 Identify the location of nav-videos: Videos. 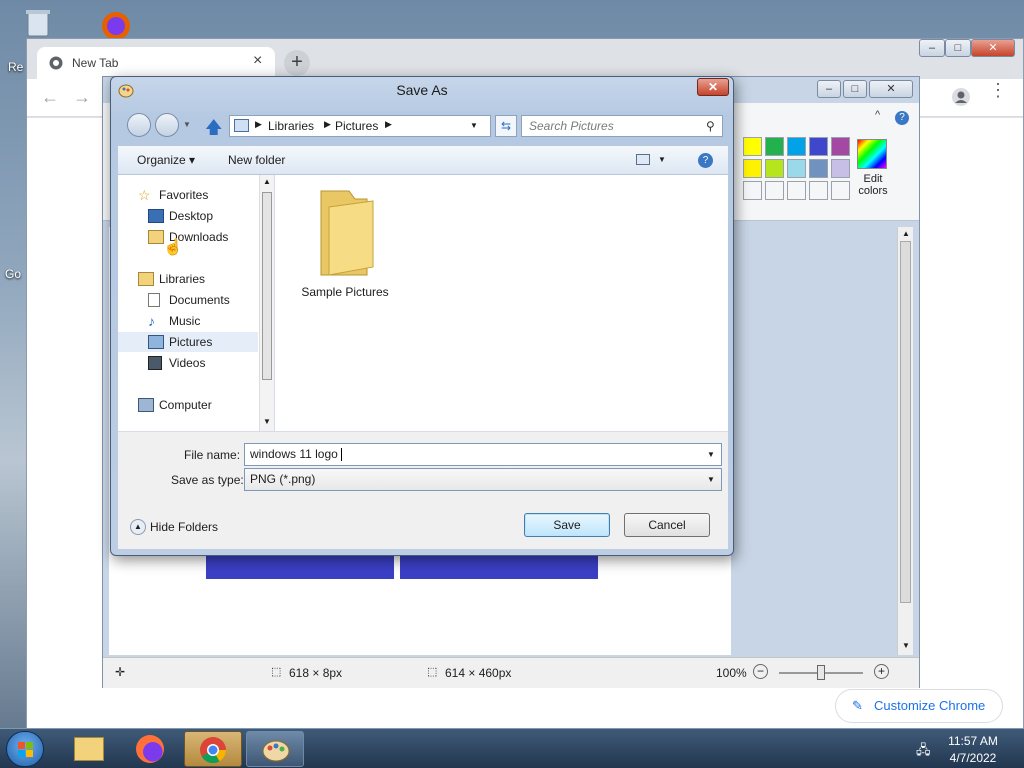
(188, 363).